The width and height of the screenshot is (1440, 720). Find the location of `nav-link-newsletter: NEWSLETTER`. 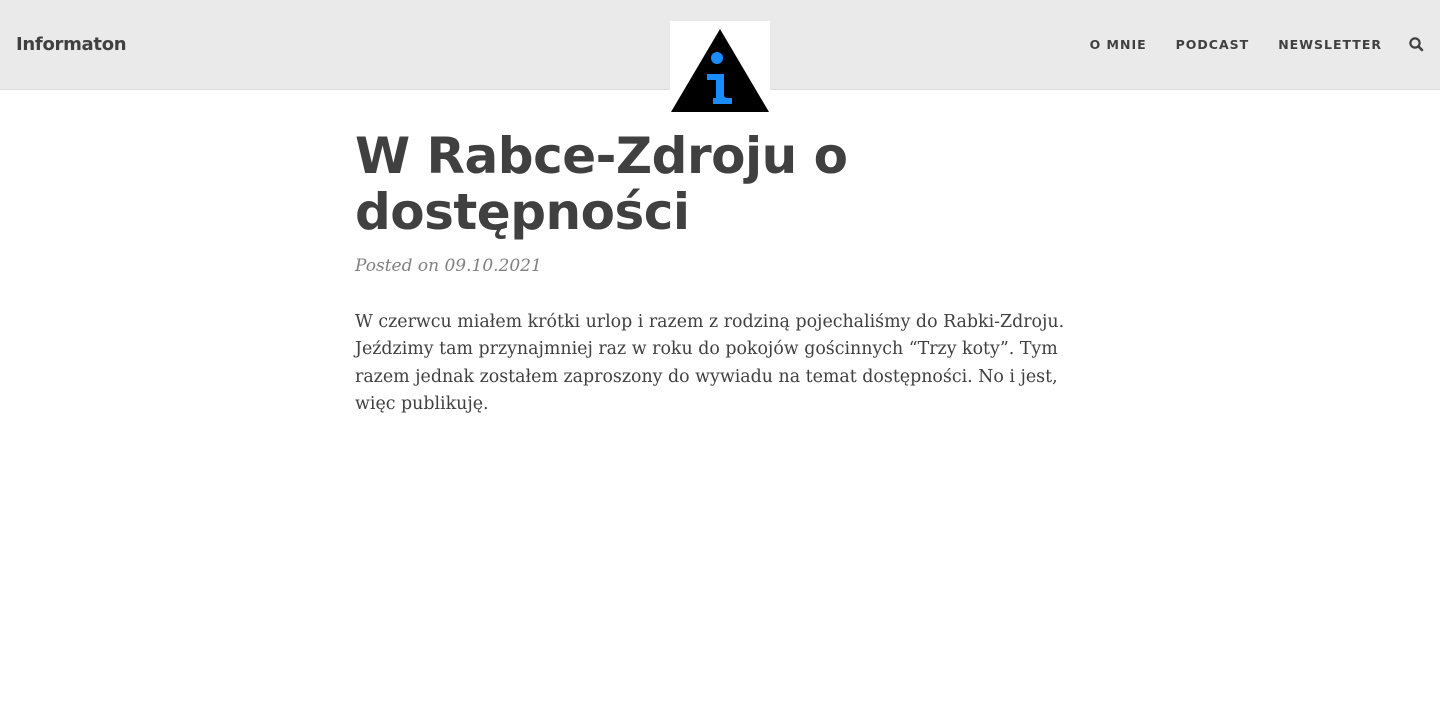

nav-link-newsletter: NEWSLETTER is located at coordinates (1330, 45).